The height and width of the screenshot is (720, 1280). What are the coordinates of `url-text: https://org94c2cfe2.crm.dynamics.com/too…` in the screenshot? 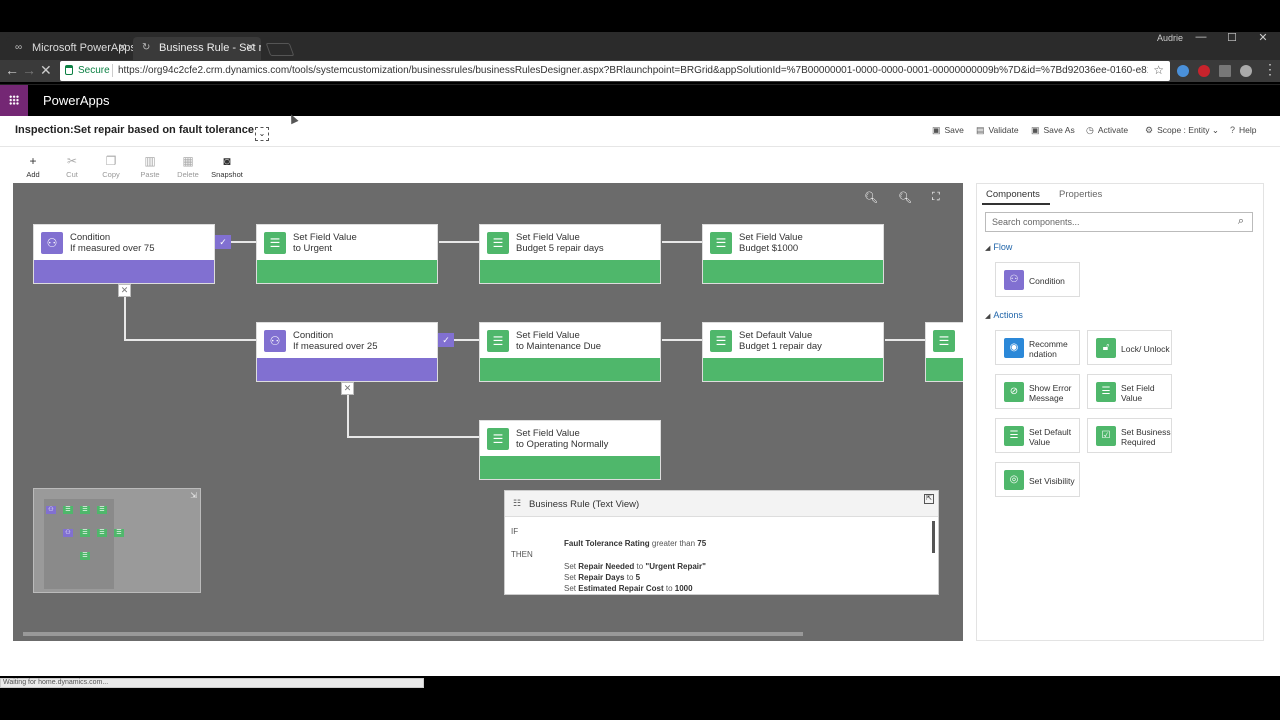 It's located at (633, 70).